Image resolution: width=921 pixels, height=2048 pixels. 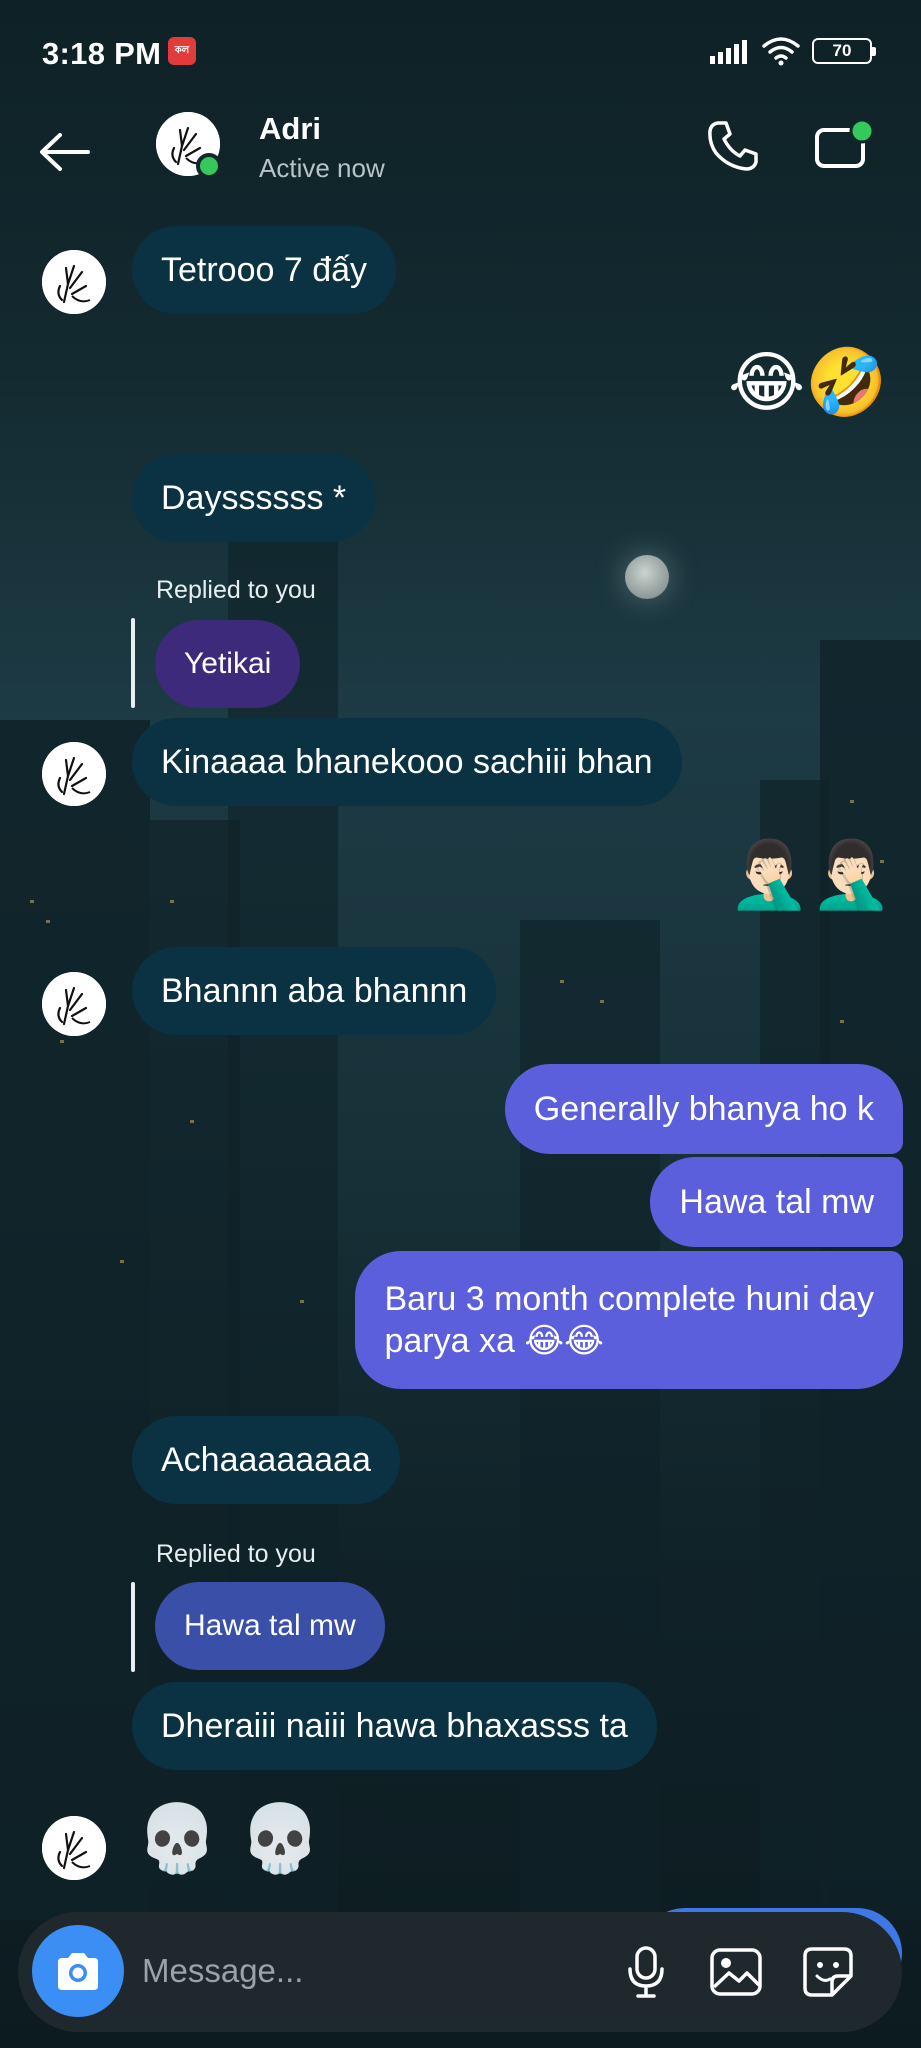 What do you see at coordinates (629, 1299) in the screenshot?
I see `message-text-line: Baru 3 month complete huni day` at bounding box center [629, 1299].